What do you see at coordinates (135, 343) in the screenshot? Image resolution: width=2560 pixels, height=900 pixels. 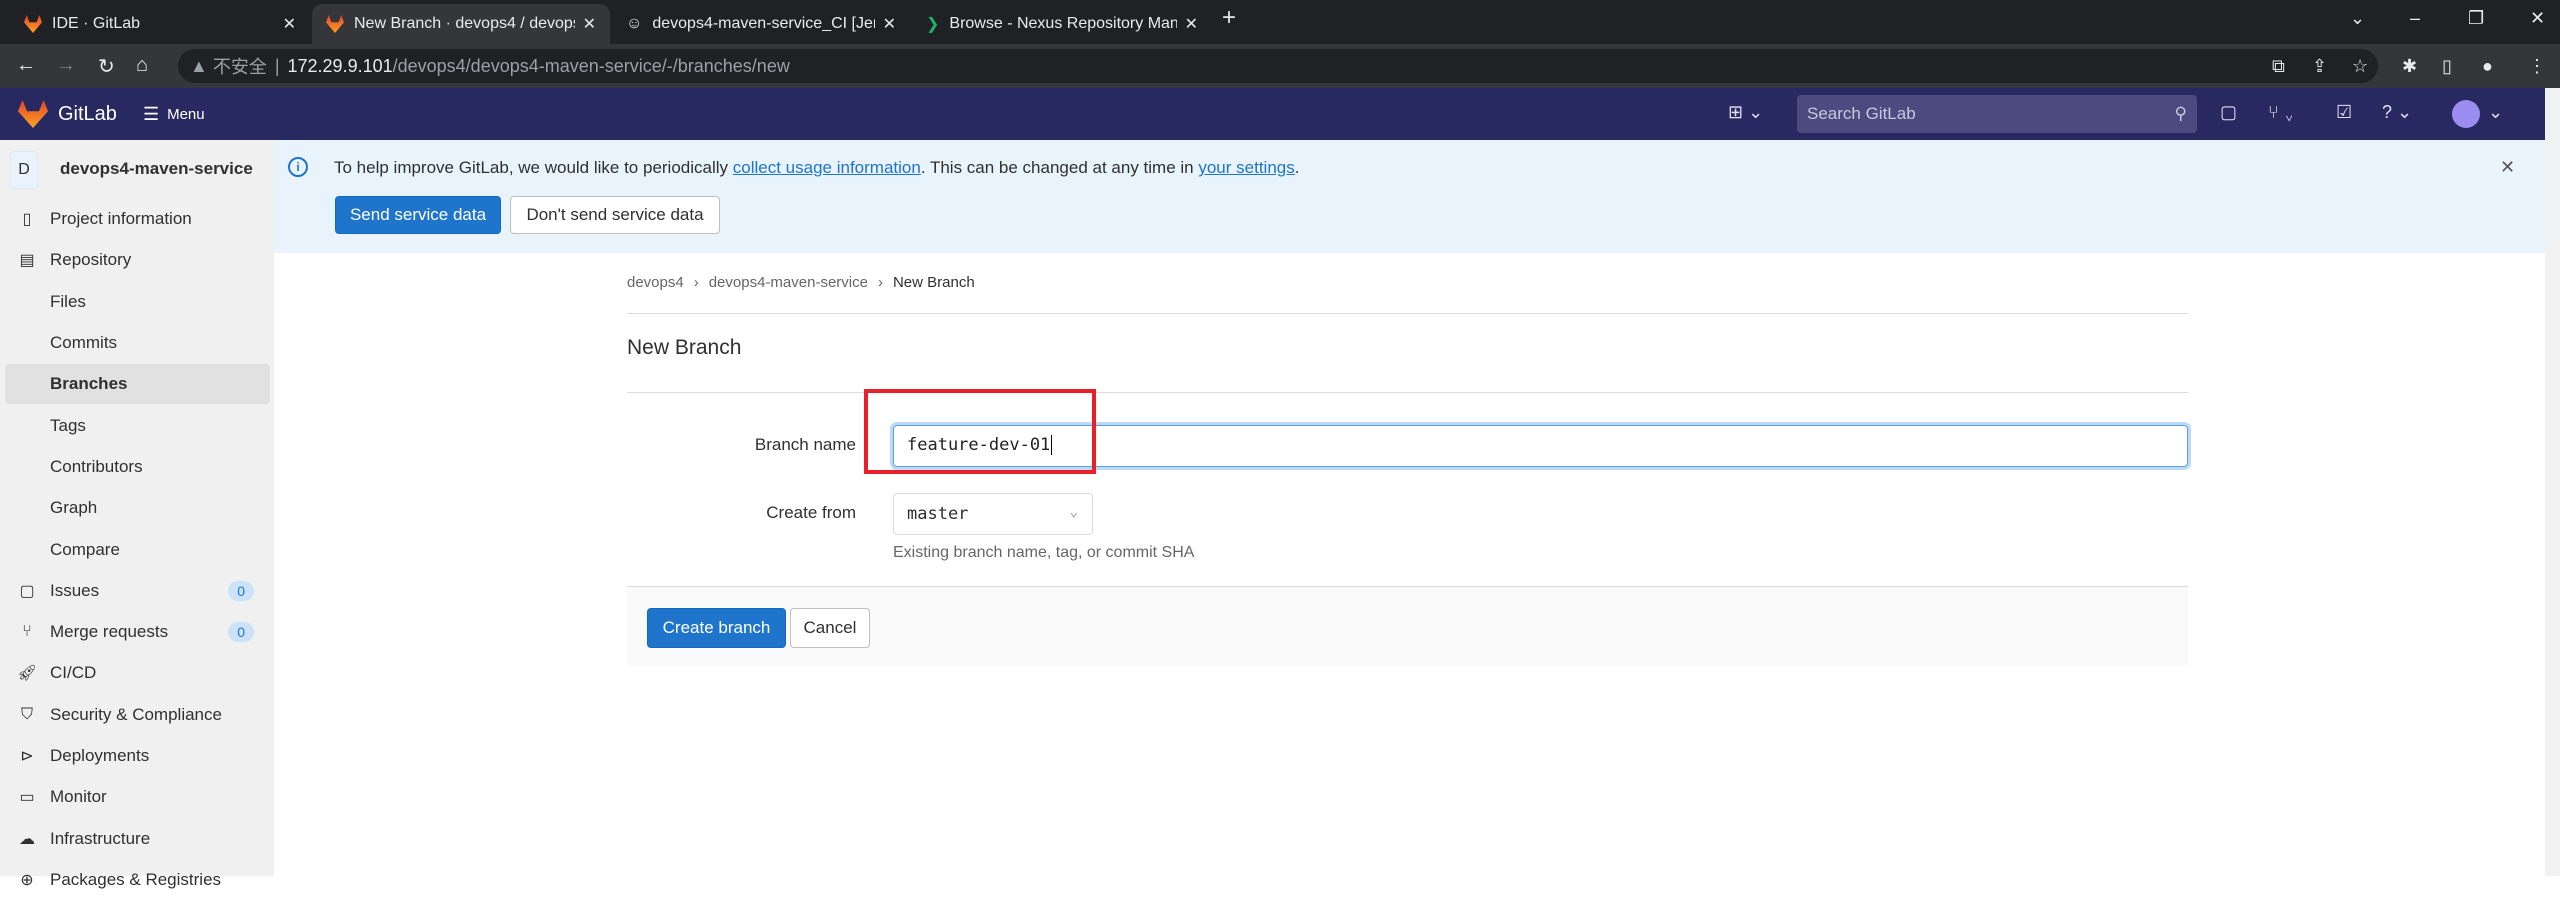 I see `sidebar-item-commits: Commits` at bounding box center [135, 343].